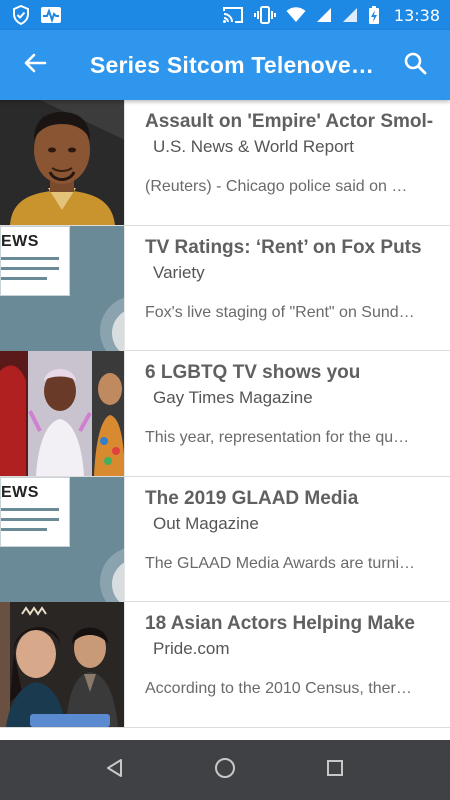  Describe the element at coordinates (374, 15) in the screenshot. I see `battery-charging-icon` at that location.